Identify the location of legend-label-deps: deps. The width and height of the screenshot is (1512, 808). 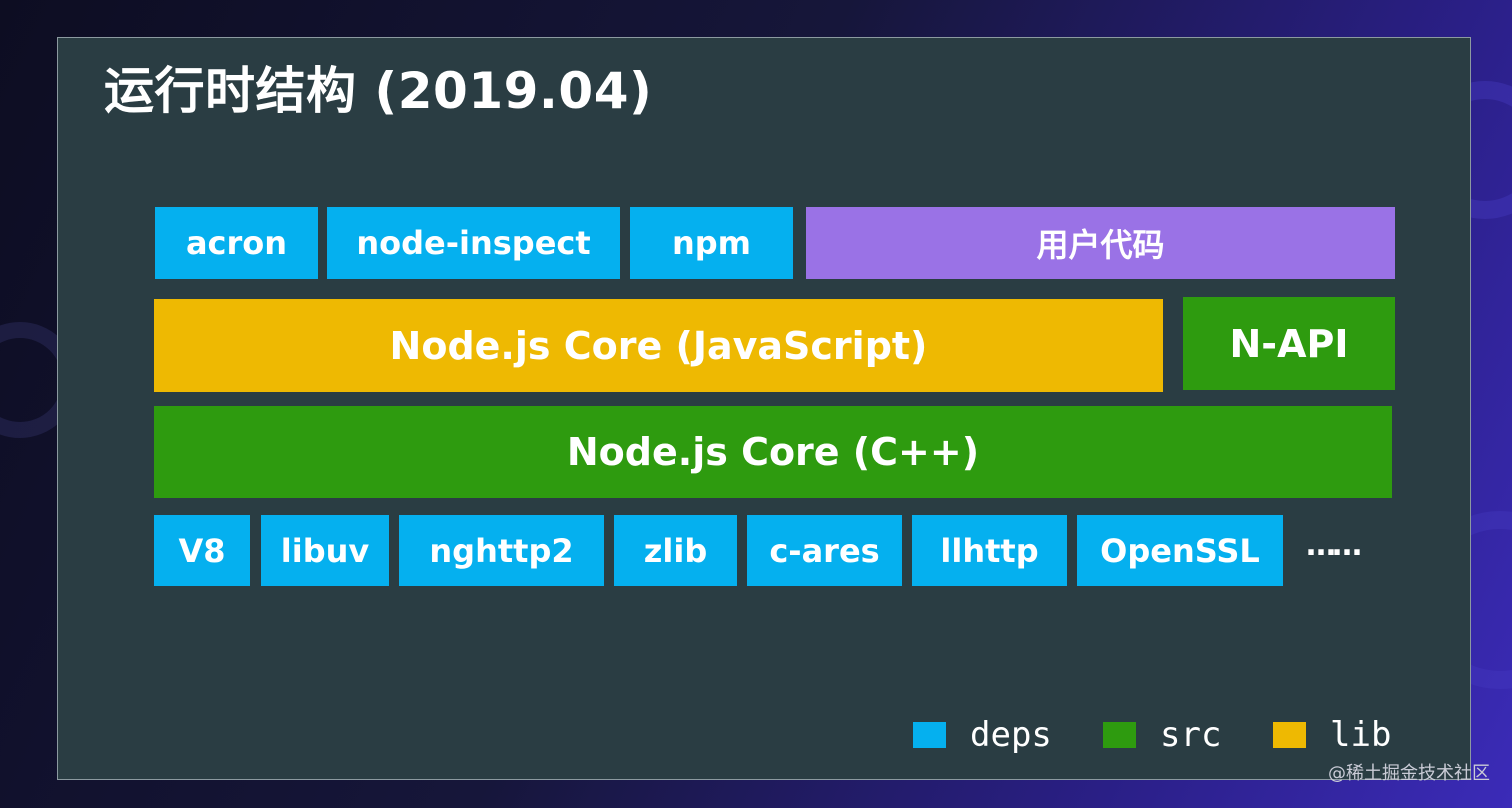
(1011, 735).